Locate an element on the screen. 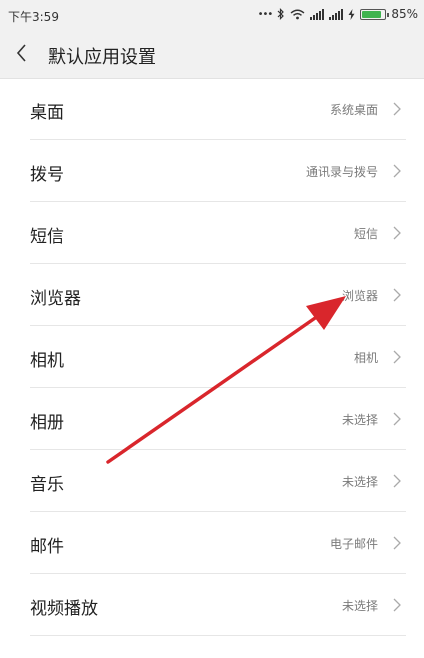 This screenshot has width=424, height=658. settings-row-video-player: 视频播放 未选择 is located at coordinates (212, 605).